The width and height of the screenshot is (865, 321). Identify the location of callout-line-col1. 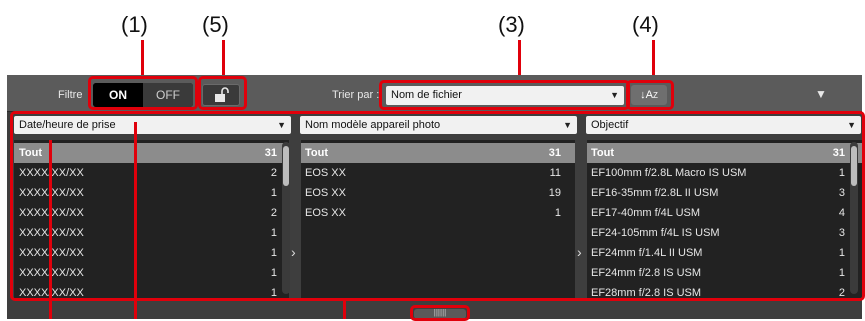
(50, 221).